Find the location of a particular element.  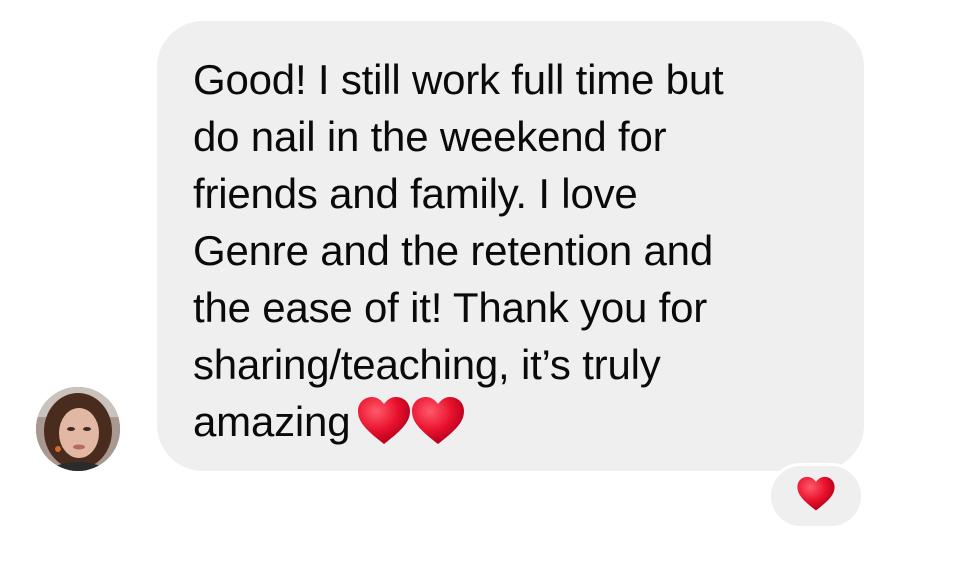

avatar-photo is located at coordinates (78, 429).